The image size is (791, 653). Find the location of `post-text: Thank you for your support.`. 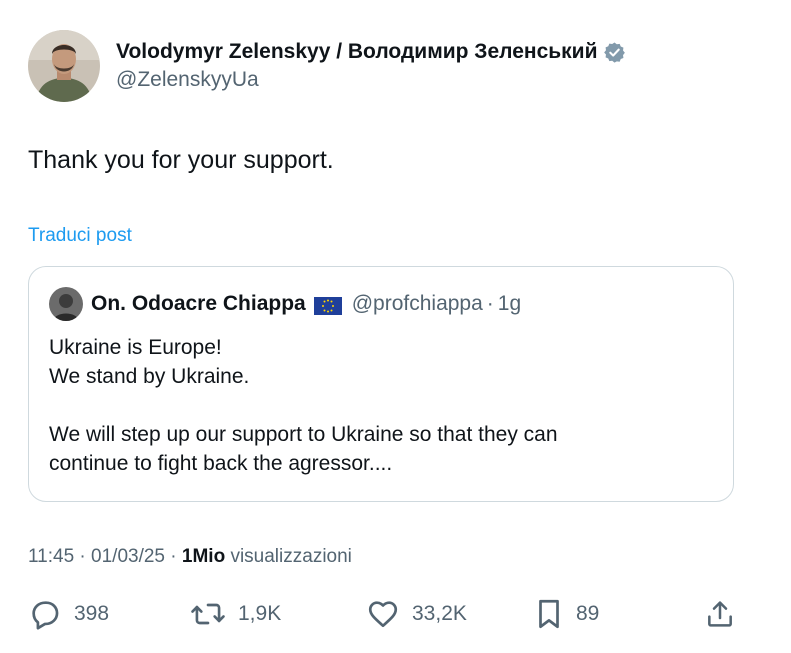

post-text: Thank you for your support. is located at coordinates (181, 160).